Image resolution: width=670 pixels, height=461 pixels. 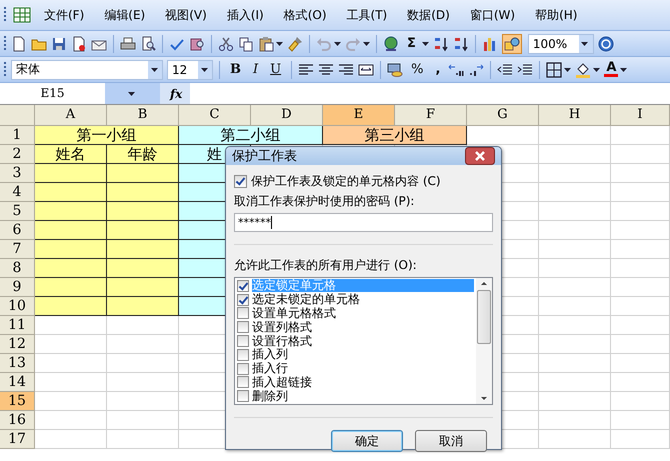 What do you see at coordinates (17, 306) in the screenshot?
I see `row-header: 10` at bounding box center [17, 306].